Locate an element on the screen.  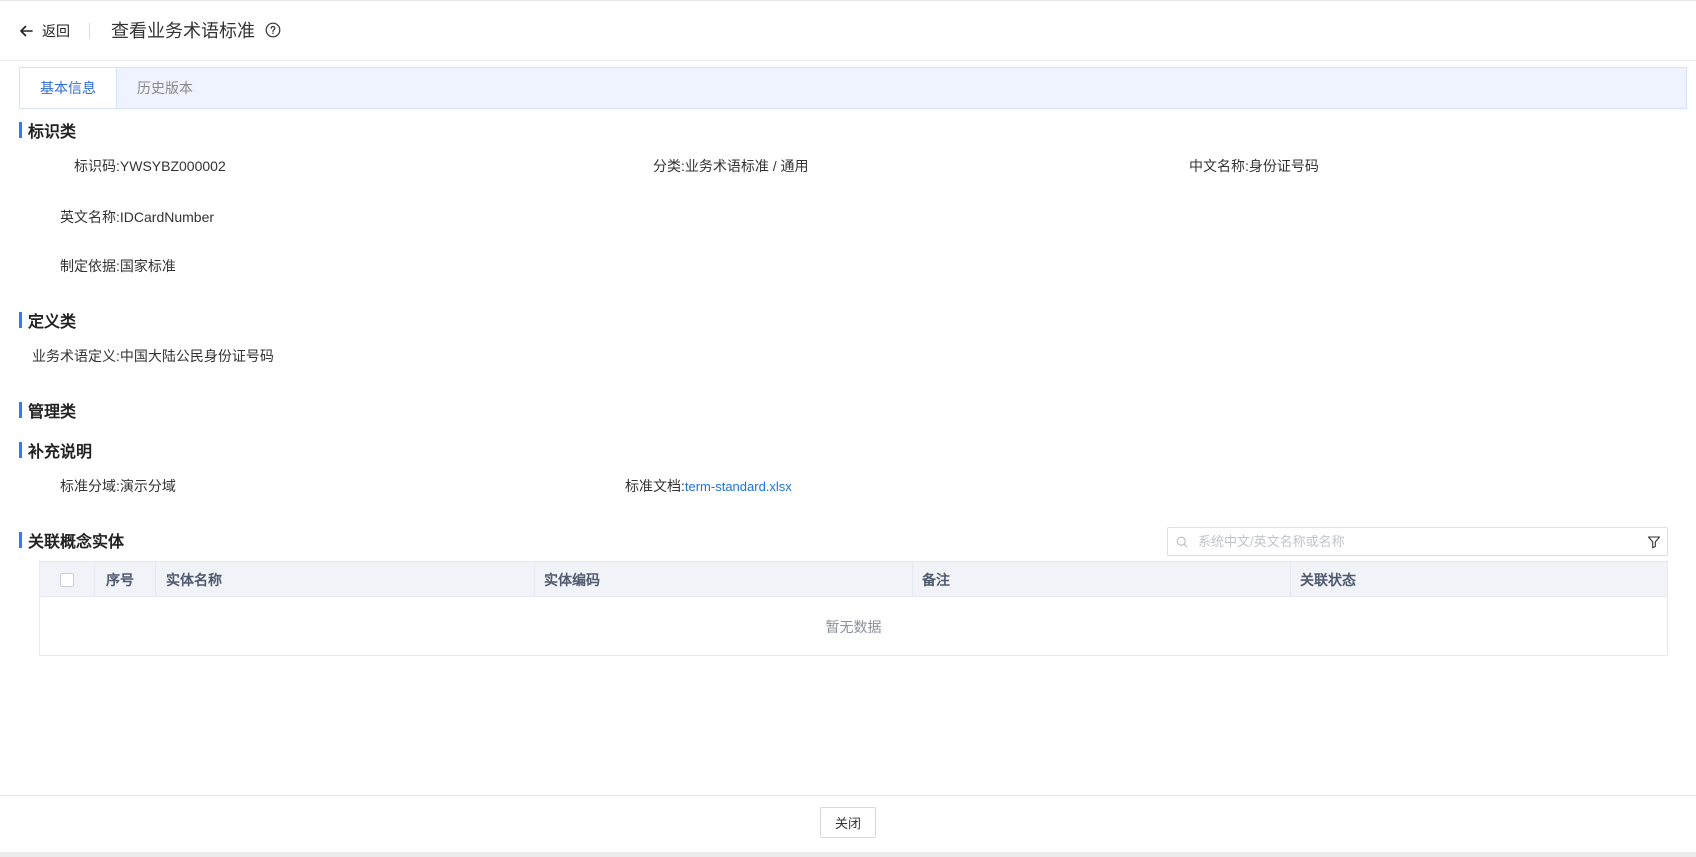
field-label: 英文名称: is located at coordinates (90, 217).